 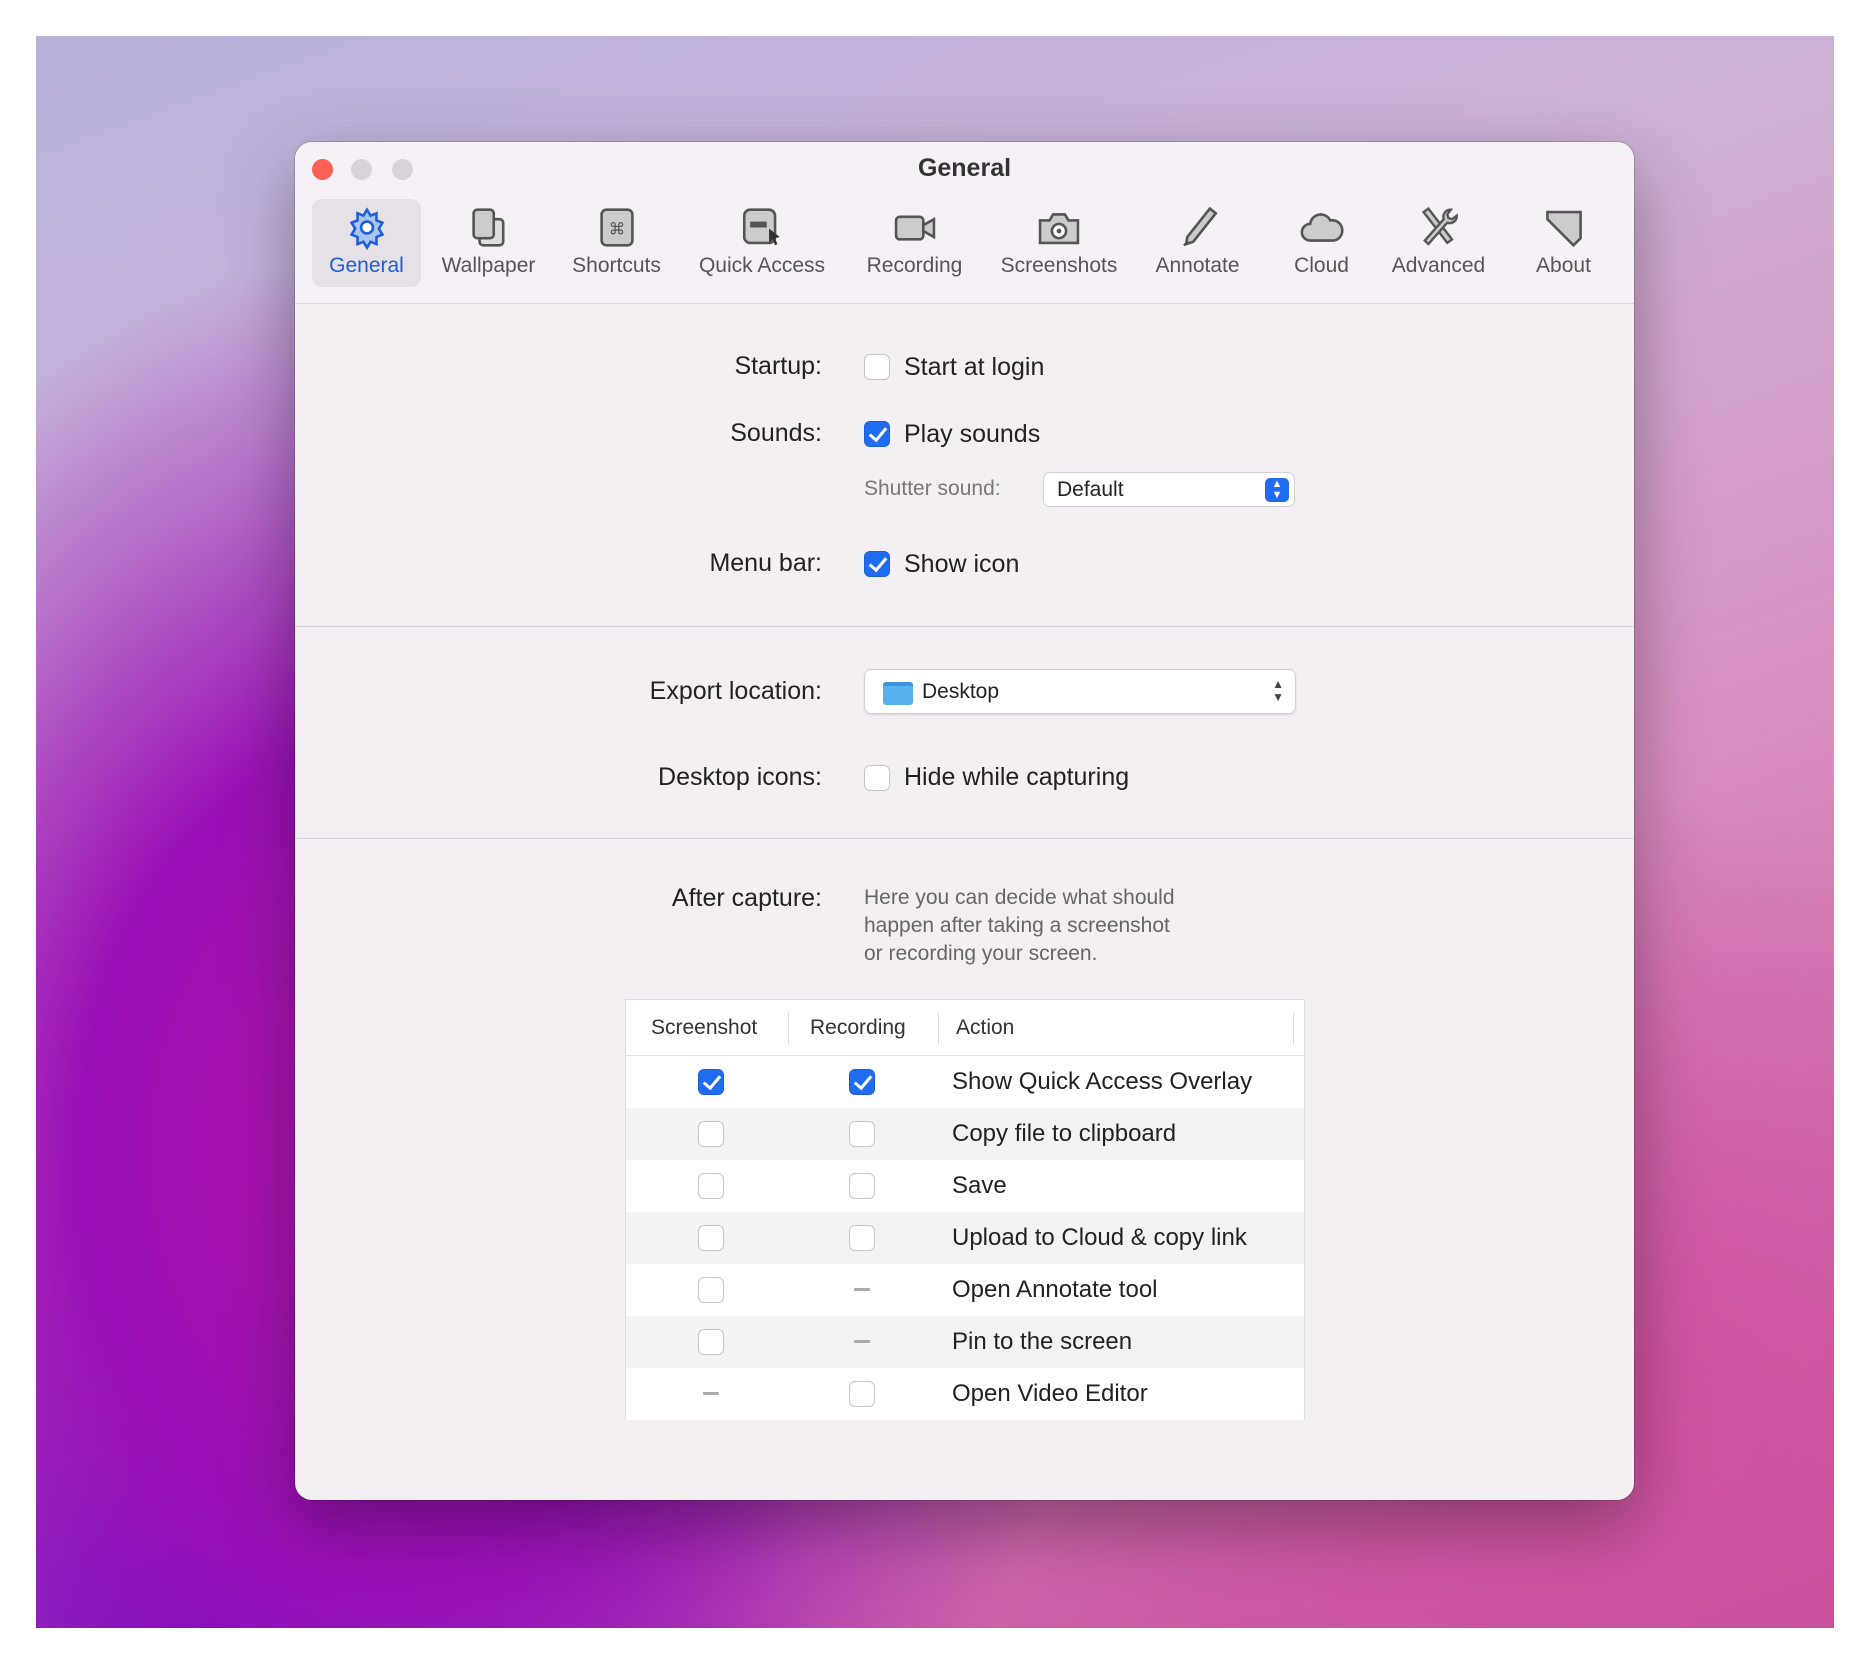 What do you see at coordinates (1055, 1289) in the screenshot?
I see `action-label: Open Annotate tool` at bounding box center [1055, 1289].